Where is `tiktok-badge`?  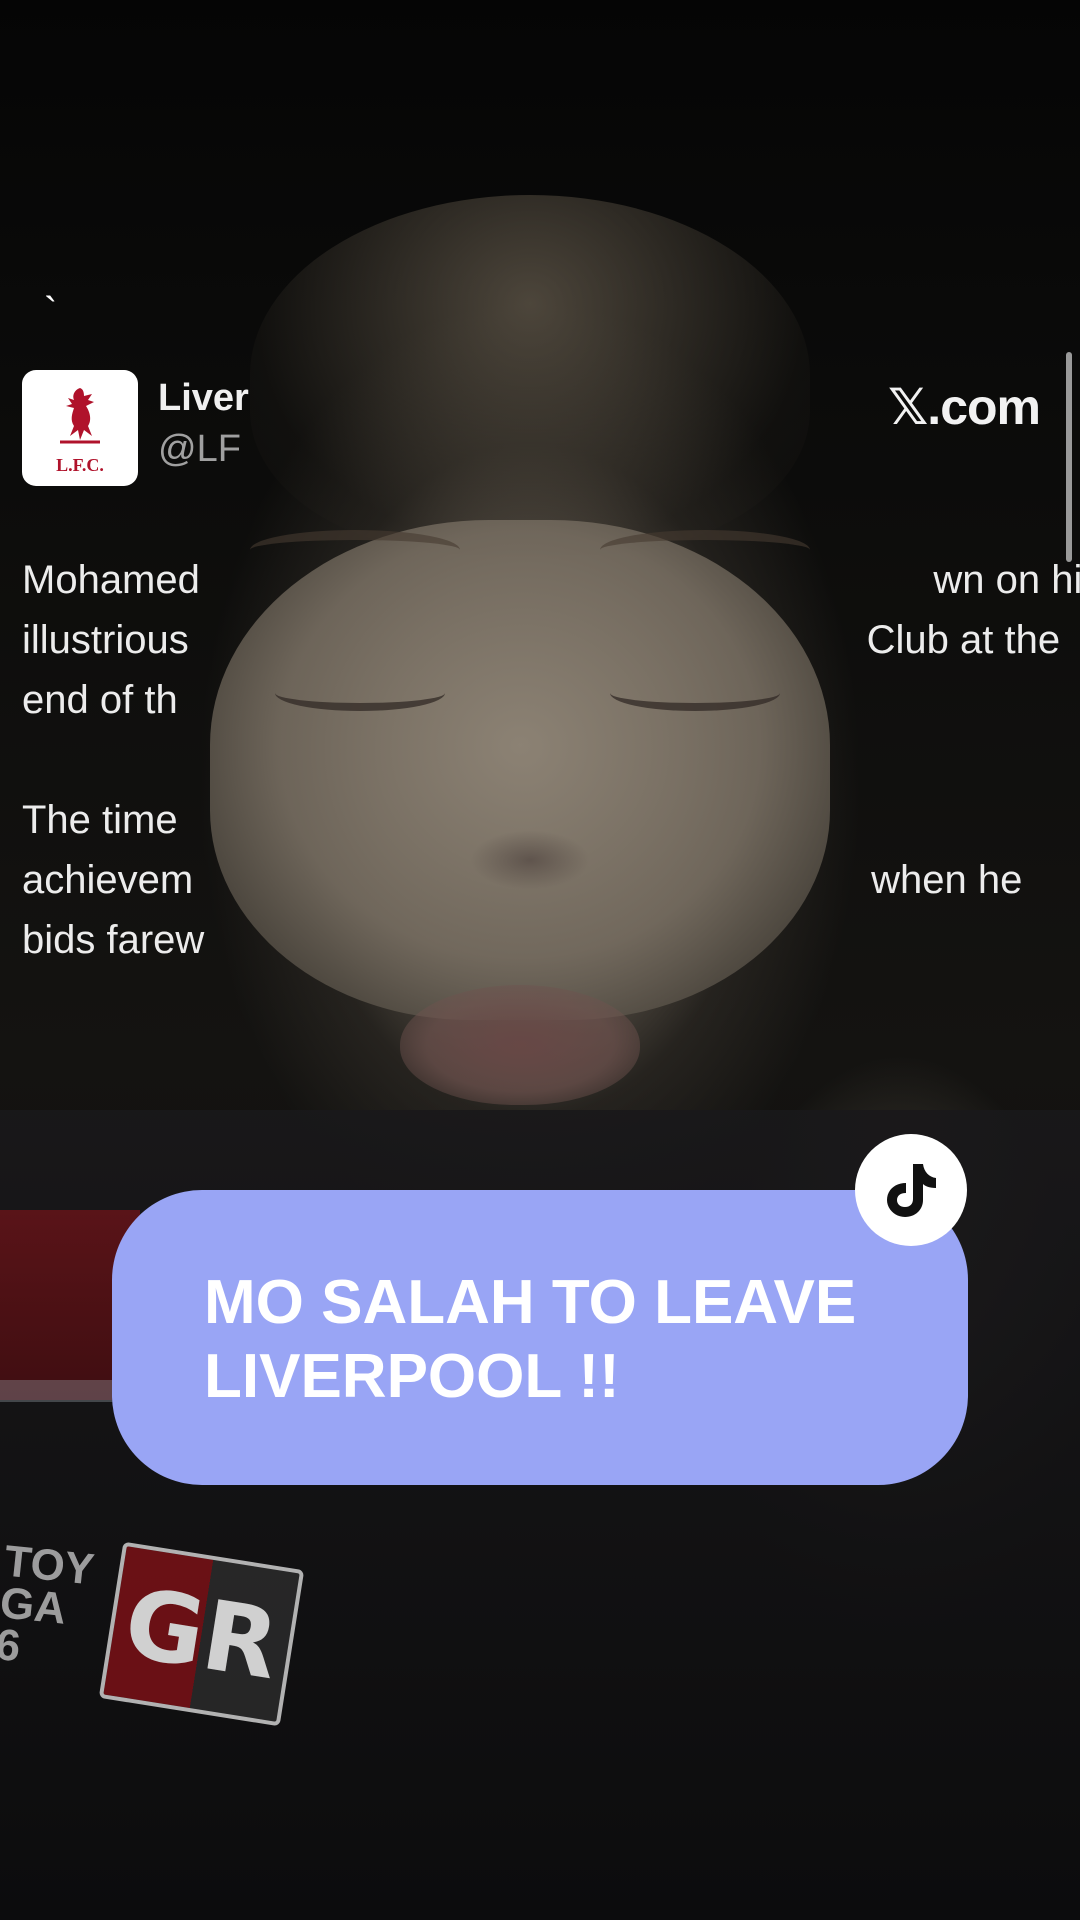
tiktok-badge is located at coordinates (911, 1190).